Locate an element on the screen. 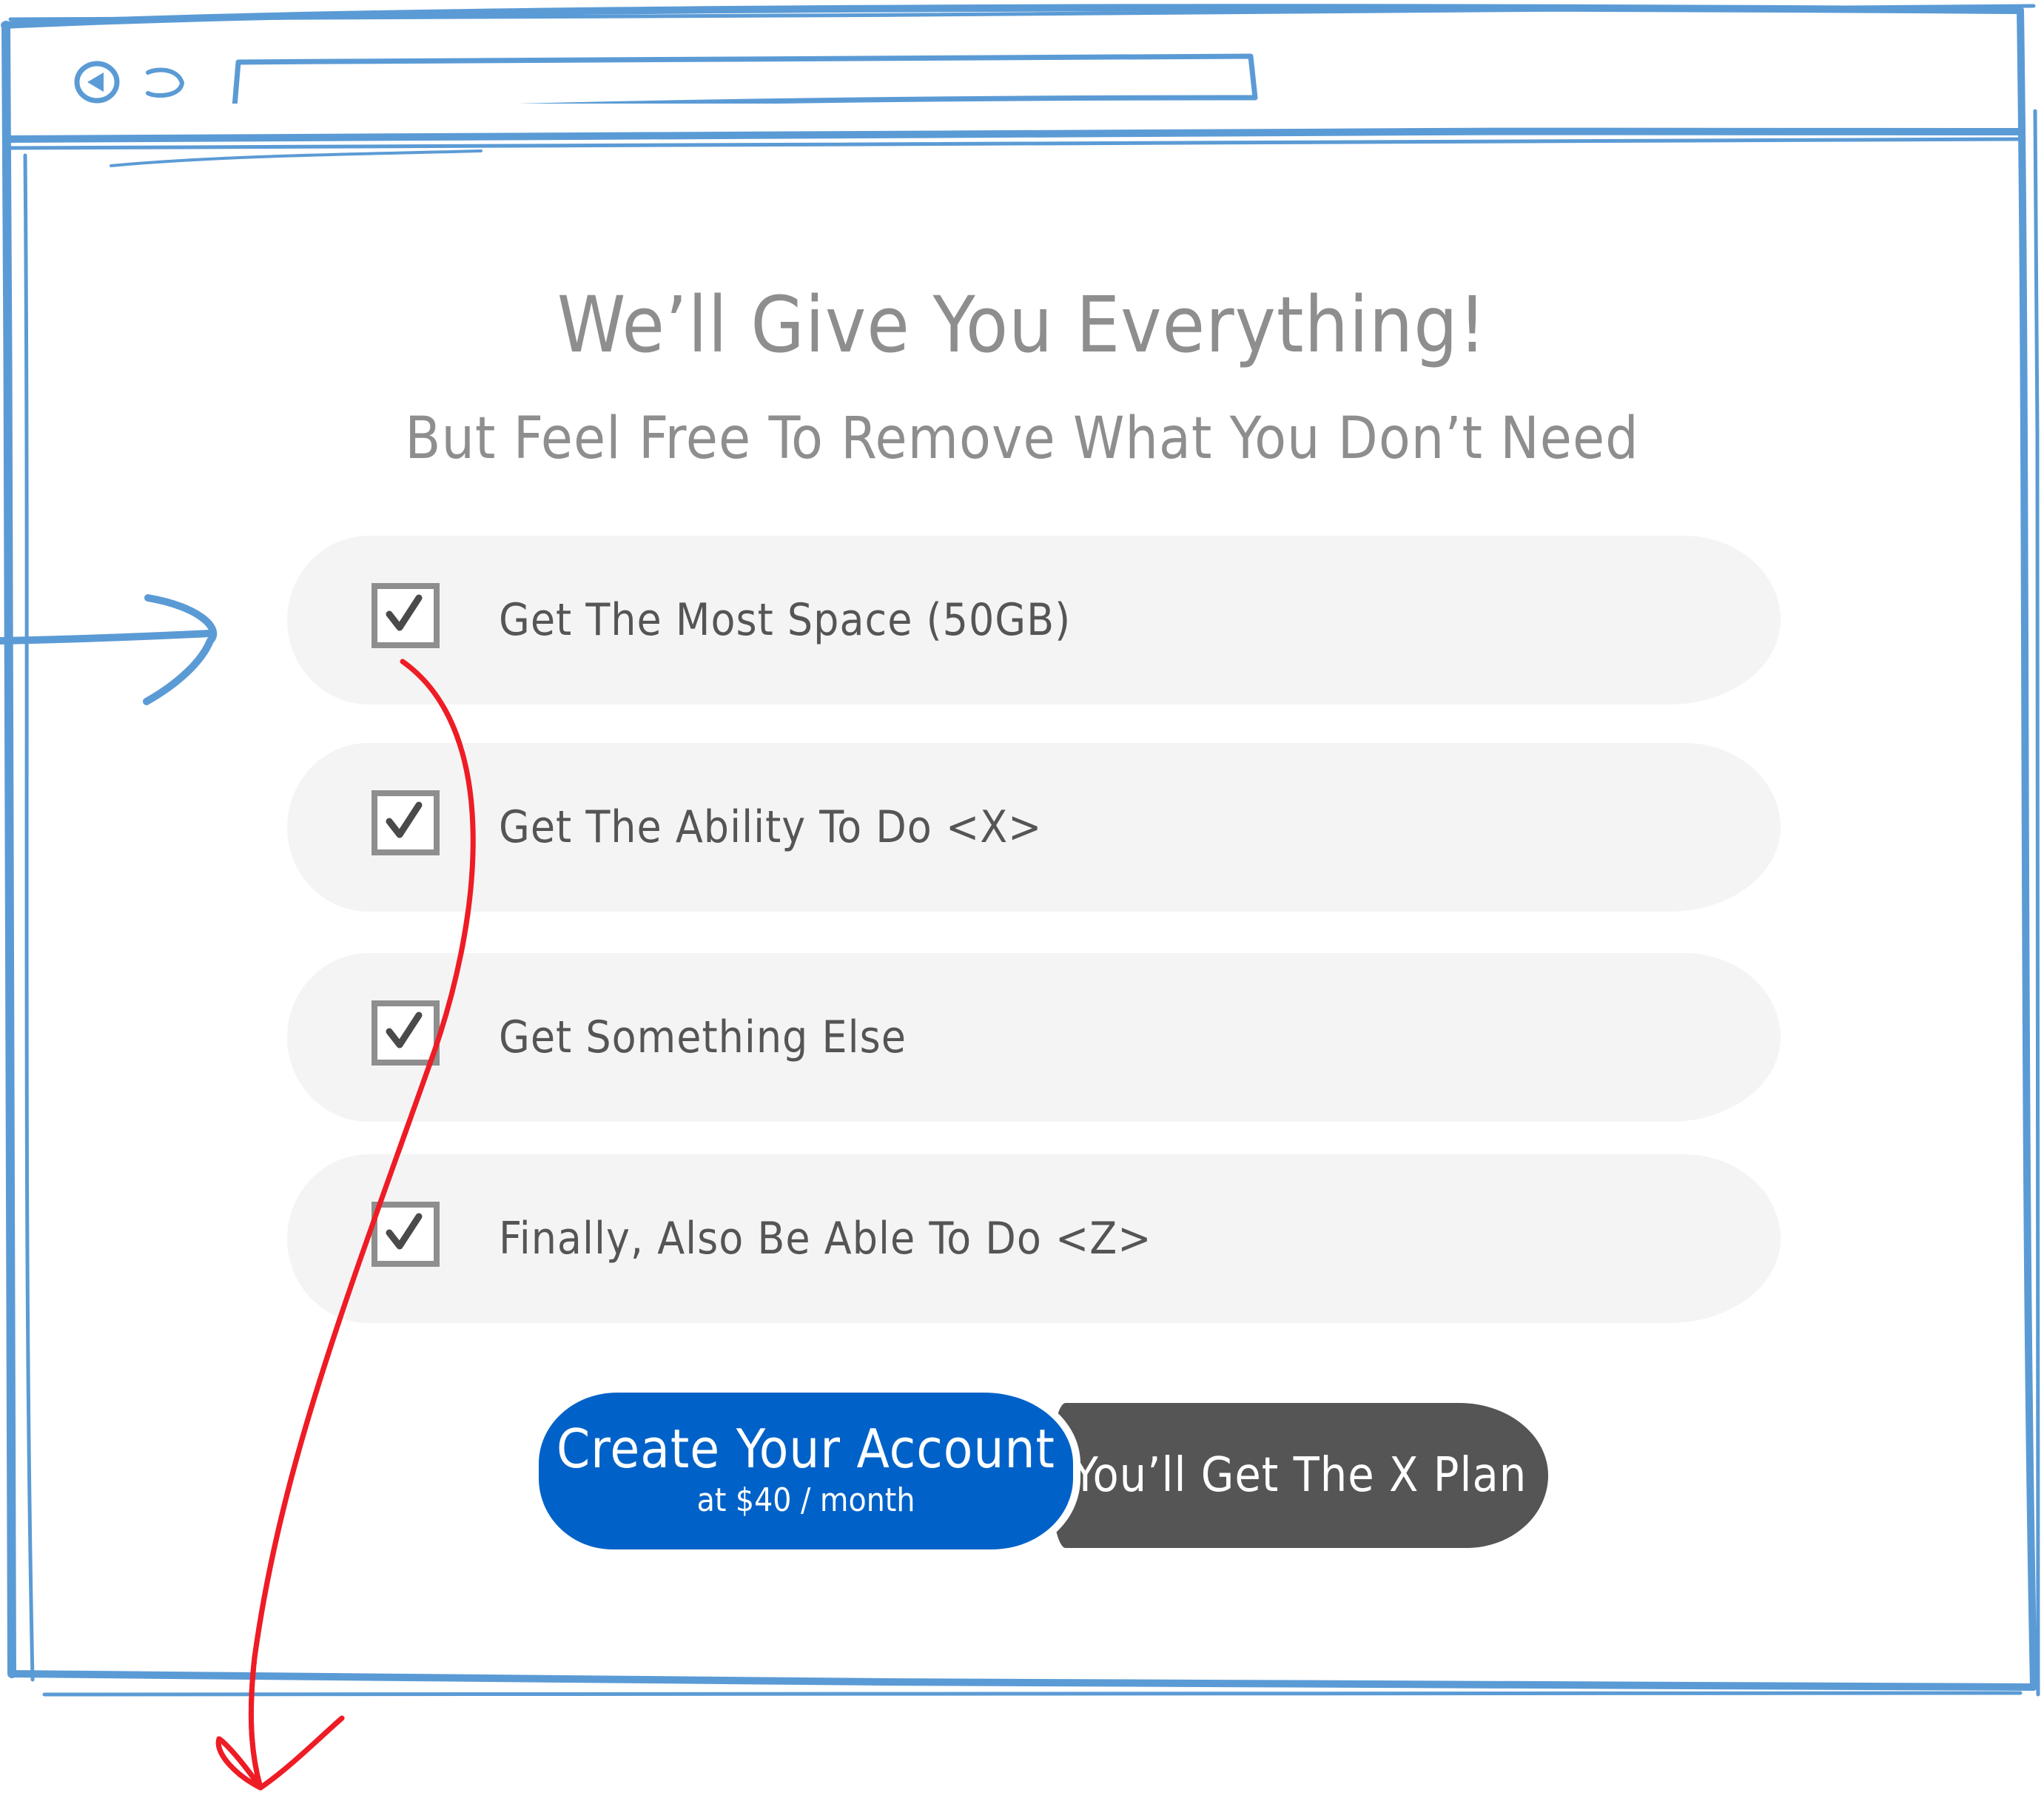  address-bar-outline is located at coordinates (745, 78).